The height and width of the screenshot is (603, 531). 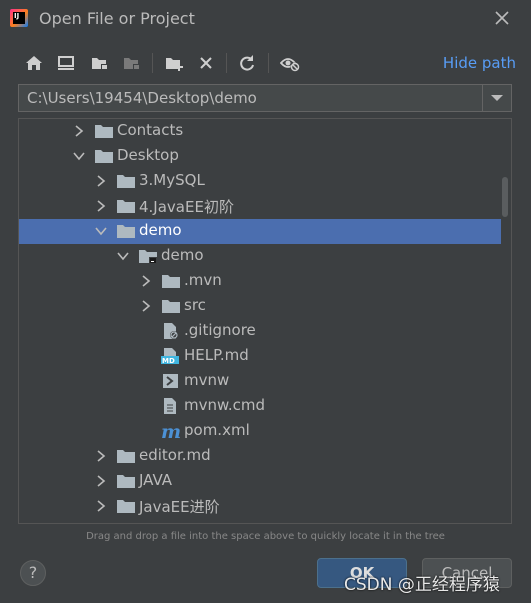 I want to click on tree-row-label: pom.xml, so click(x=217, y=430).